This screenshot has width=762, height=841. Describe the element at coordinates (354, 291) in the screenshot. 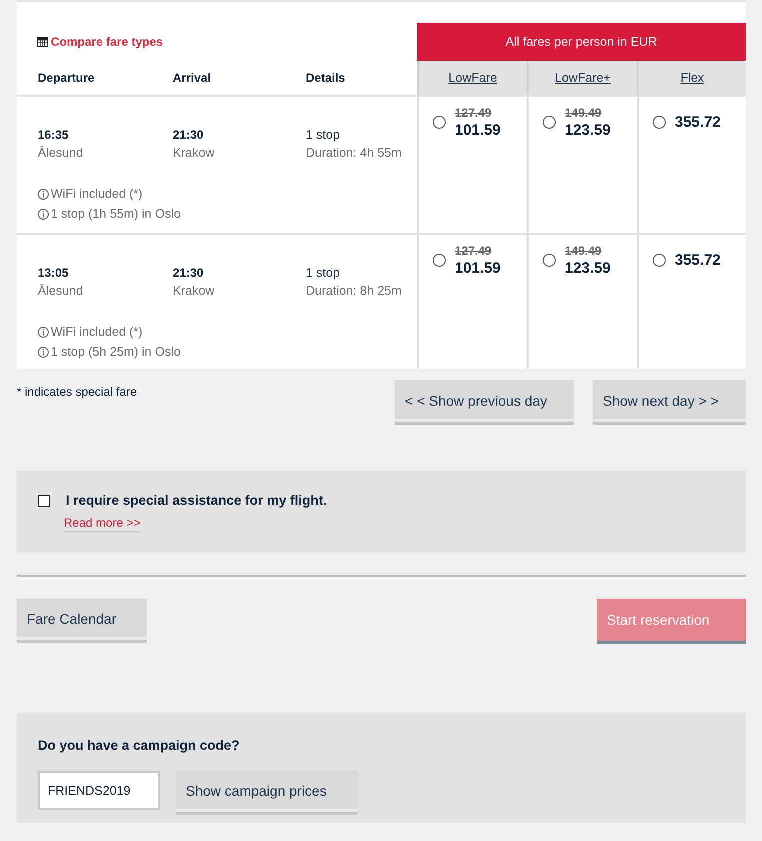

I see `duration-text: Duration: 8h 25m` at that location.